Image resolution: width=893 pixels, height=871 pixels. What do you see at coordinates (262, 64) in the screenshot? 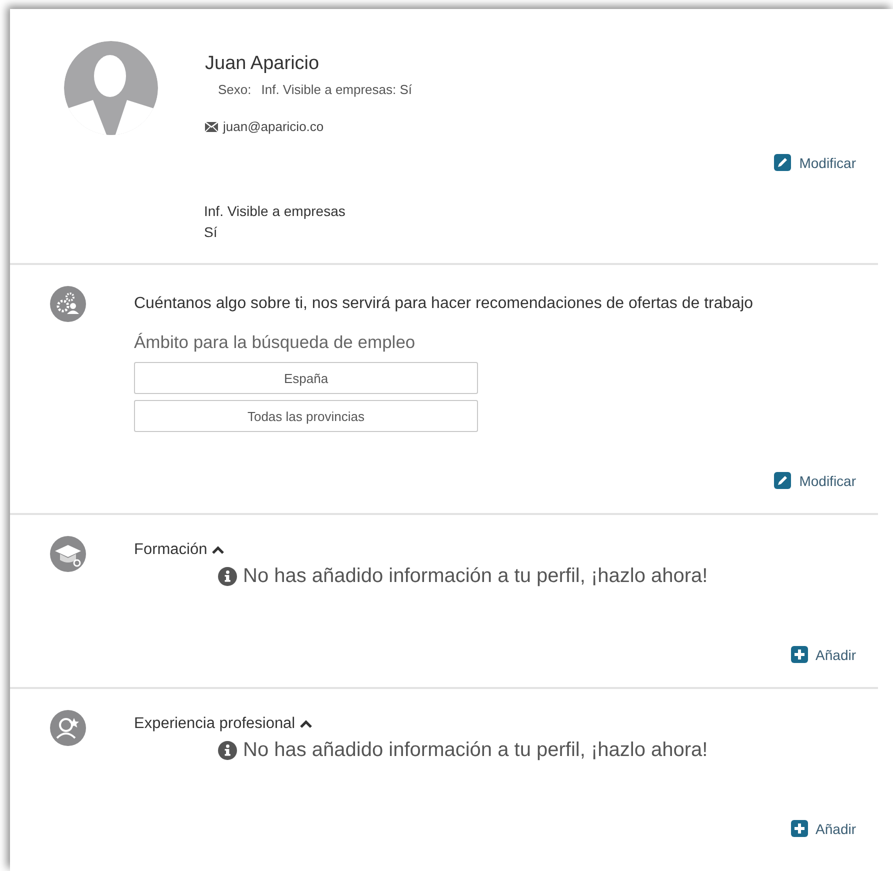
I see `profile-name: Juan Aparicio` at bounding box center [262, 64].